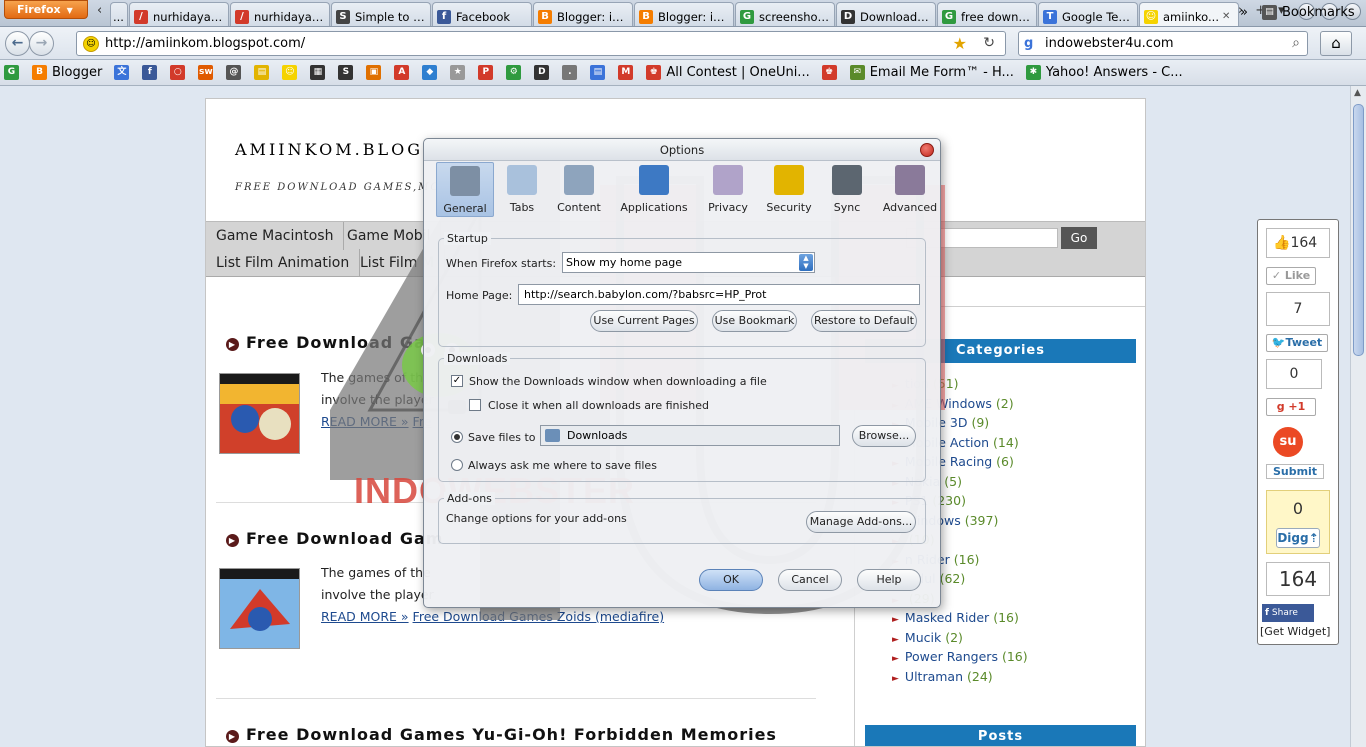  Describe the element at coordinates (124, 72) in the screenshot. I see `bookmark-item: 文` at that location.